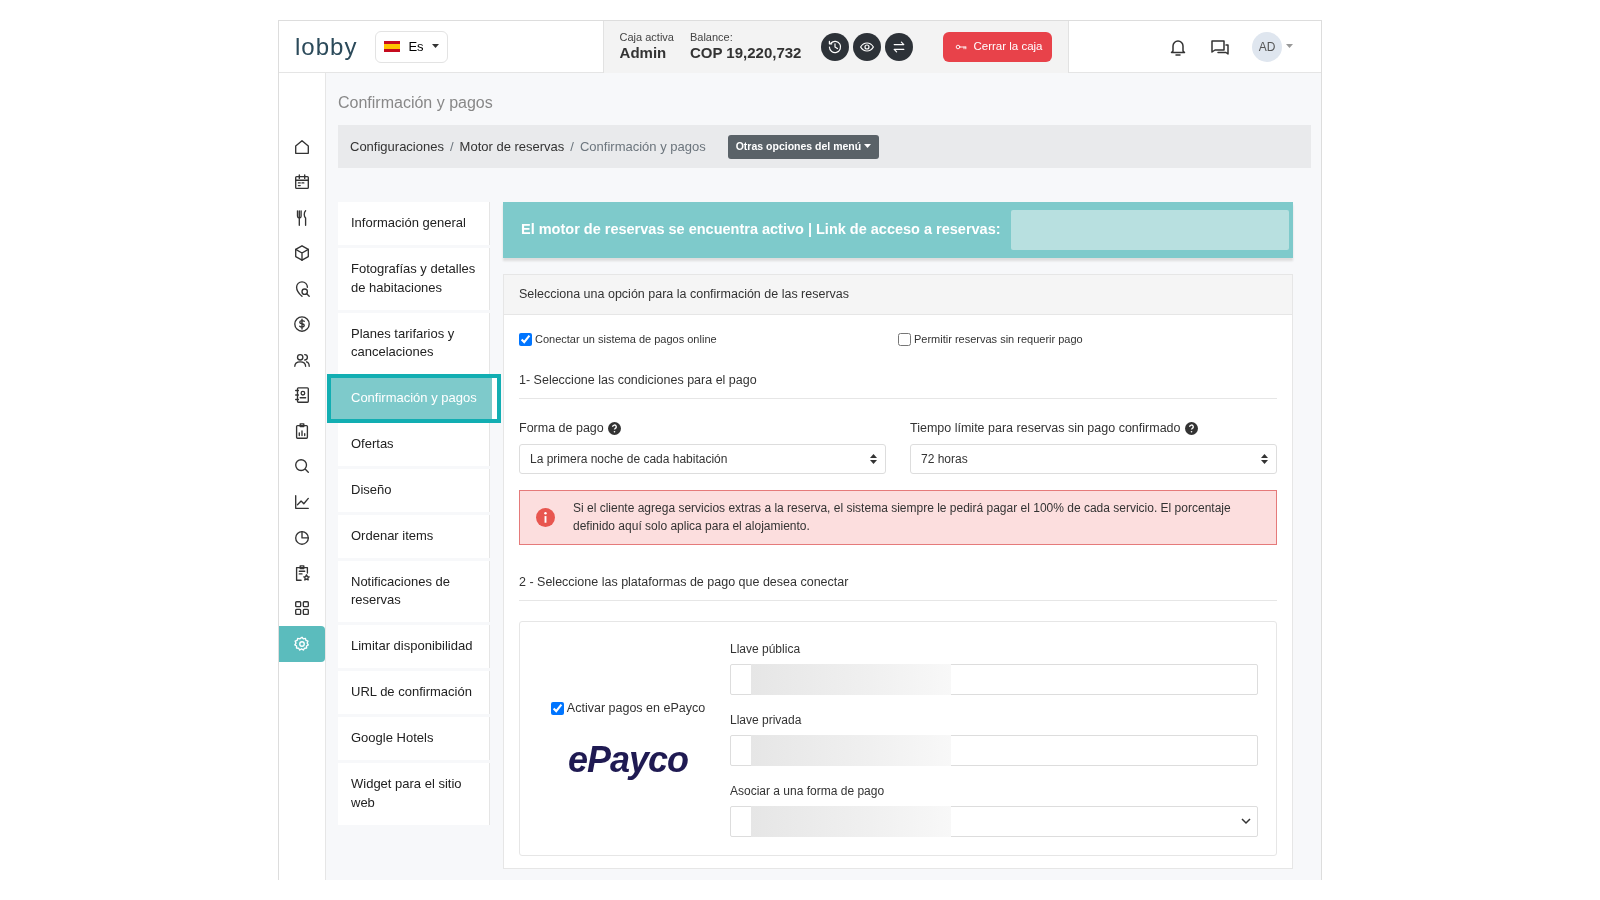  I want to click on settings-icon, so click(302, 643).